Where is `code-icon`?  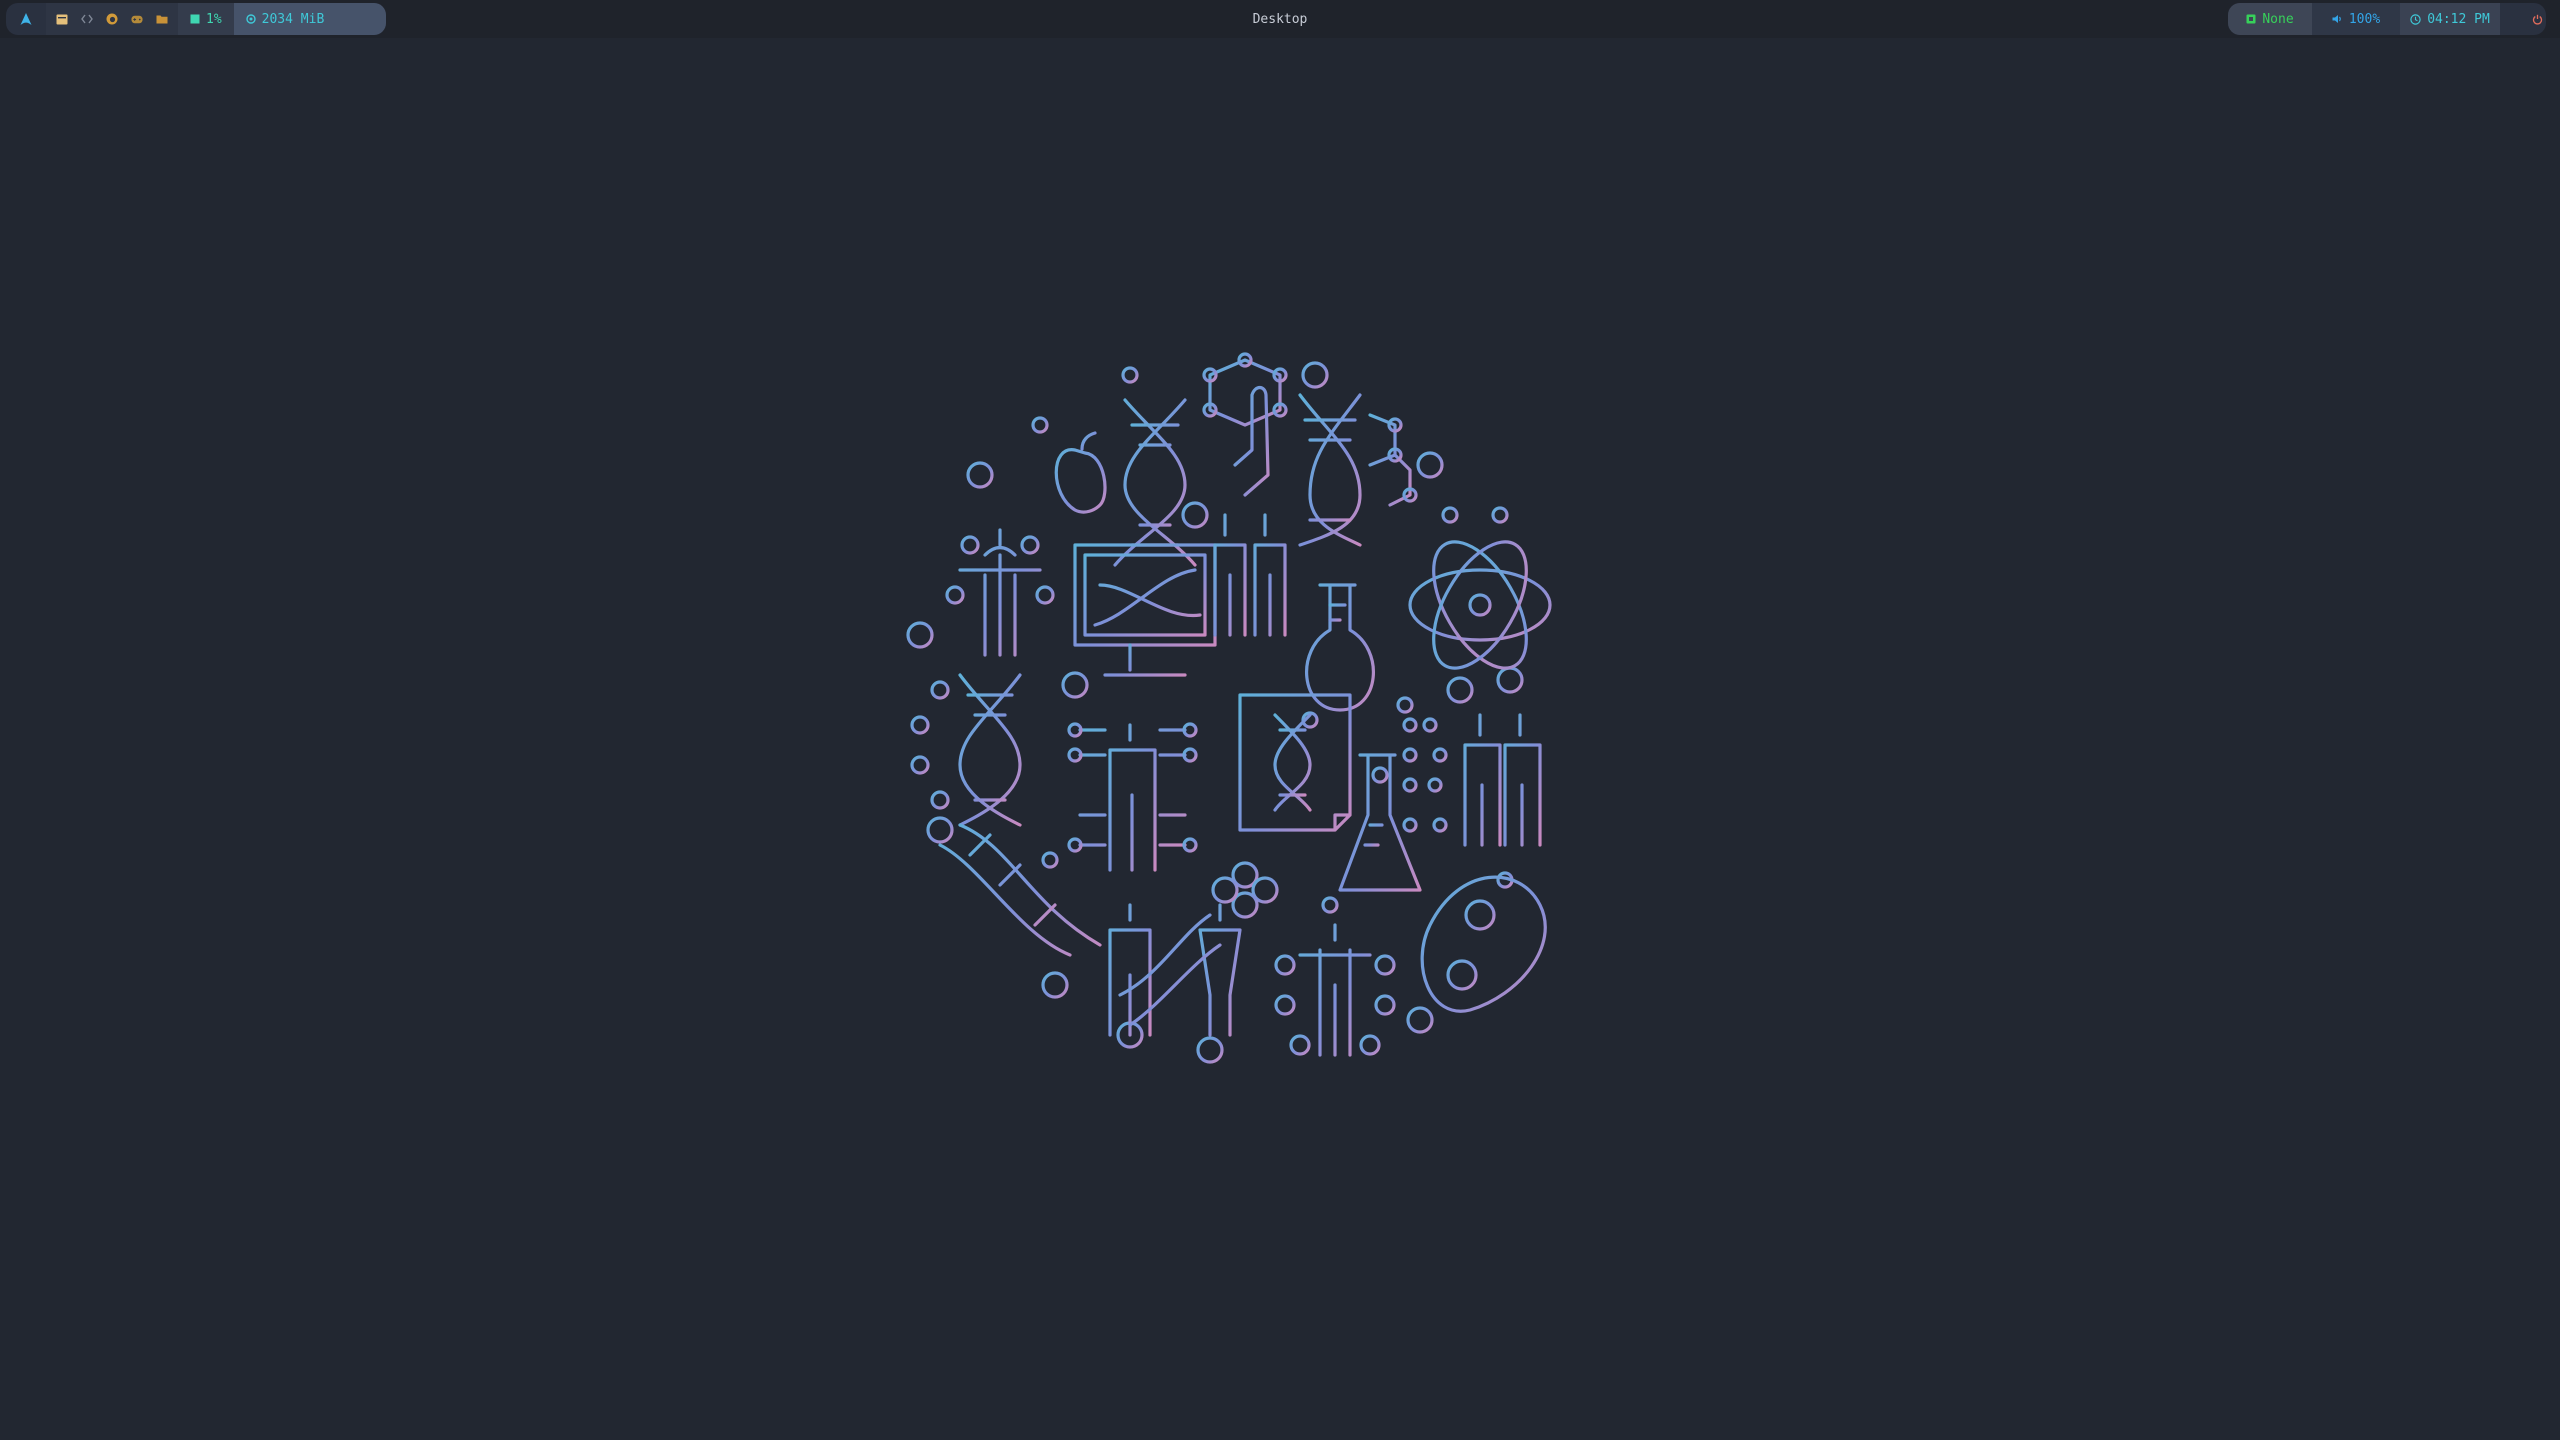 code-icon is located at coordinates (87, 19).